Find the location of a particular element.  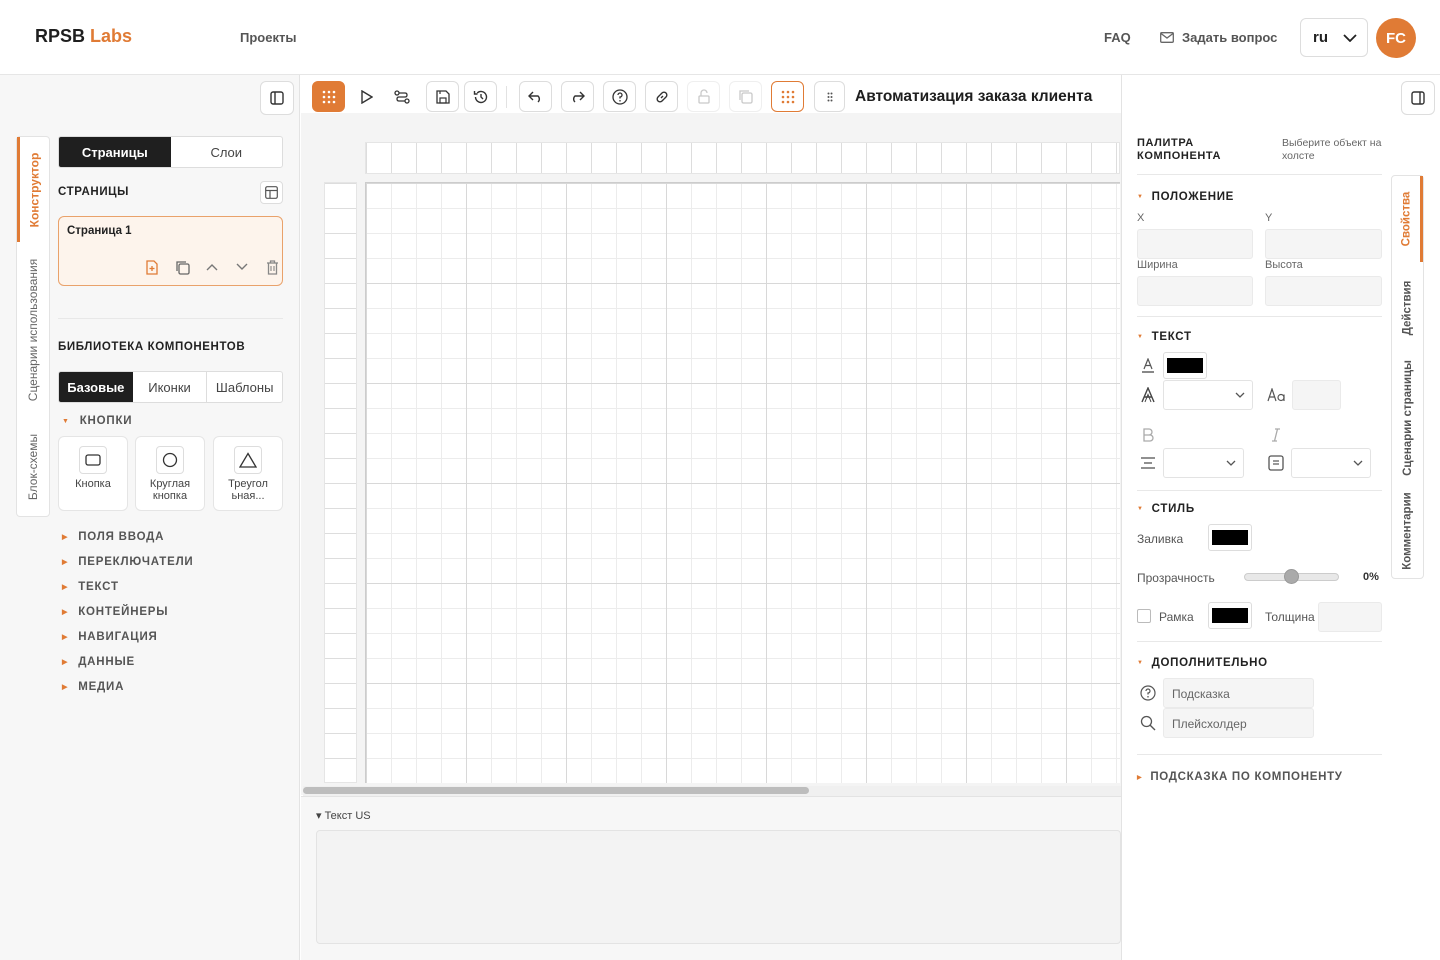

nav-projects-link: Проекты is located at coordinates (268, 37).